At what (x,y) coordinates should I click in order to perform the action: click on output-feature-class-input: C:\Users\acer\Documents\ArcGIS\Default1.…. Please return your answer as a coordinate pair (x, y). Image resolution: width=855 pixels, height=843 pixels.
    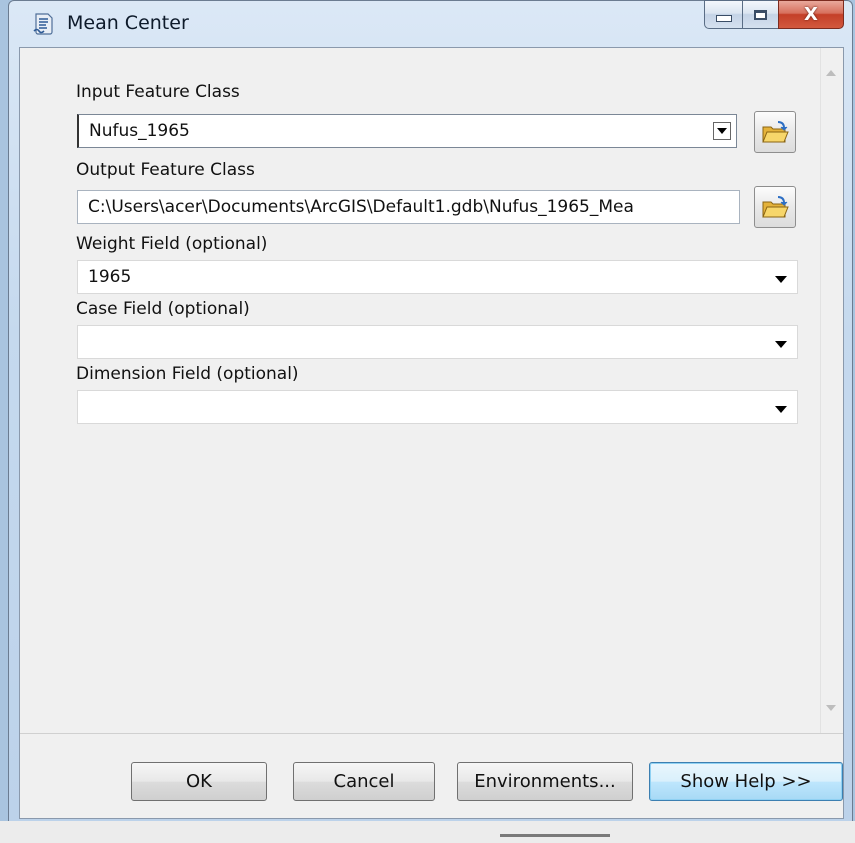
    Looking at the image, I should click on (408, 207).